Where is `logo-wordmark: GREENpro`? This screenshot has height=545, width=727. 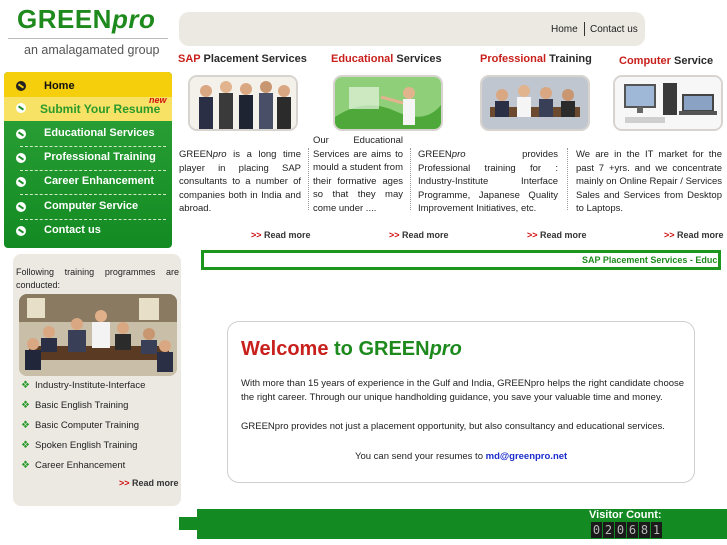 logo-wordmark: GREENpro is located at coordinates (86, 19).